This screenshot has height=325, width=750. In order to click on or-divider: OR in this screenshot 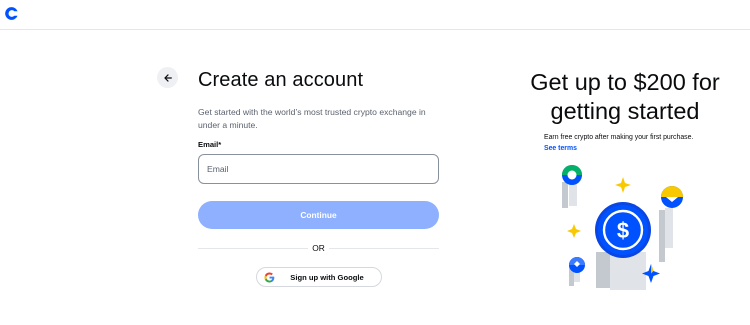, I will do `click(318, 248)`.